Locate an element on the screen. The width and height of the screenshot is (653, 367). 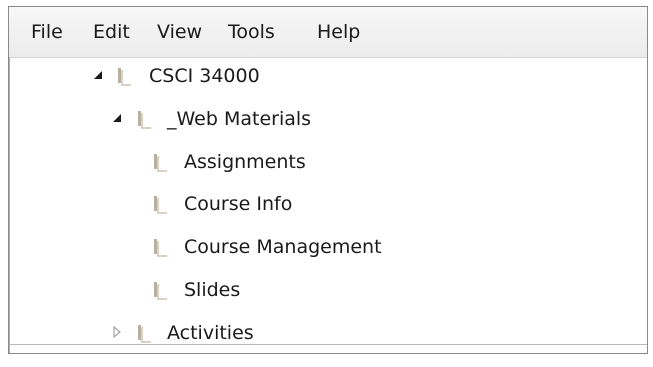
tree-item-course-management: Course Management is located at coordinates (328, 248).